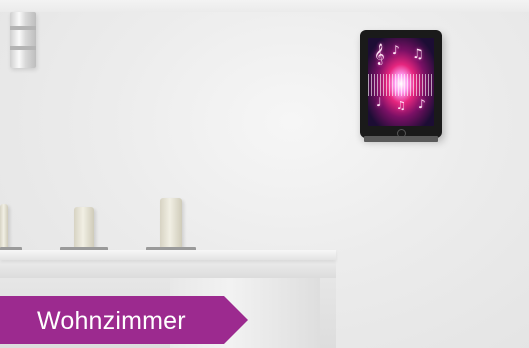 Image resolution: width=529 pixels, height=348 pixels. What do you see at coordinates (111, 321) in the screenshot?
I see `room-label-text: Wohnzimmer` at bounding box center [111, 321].